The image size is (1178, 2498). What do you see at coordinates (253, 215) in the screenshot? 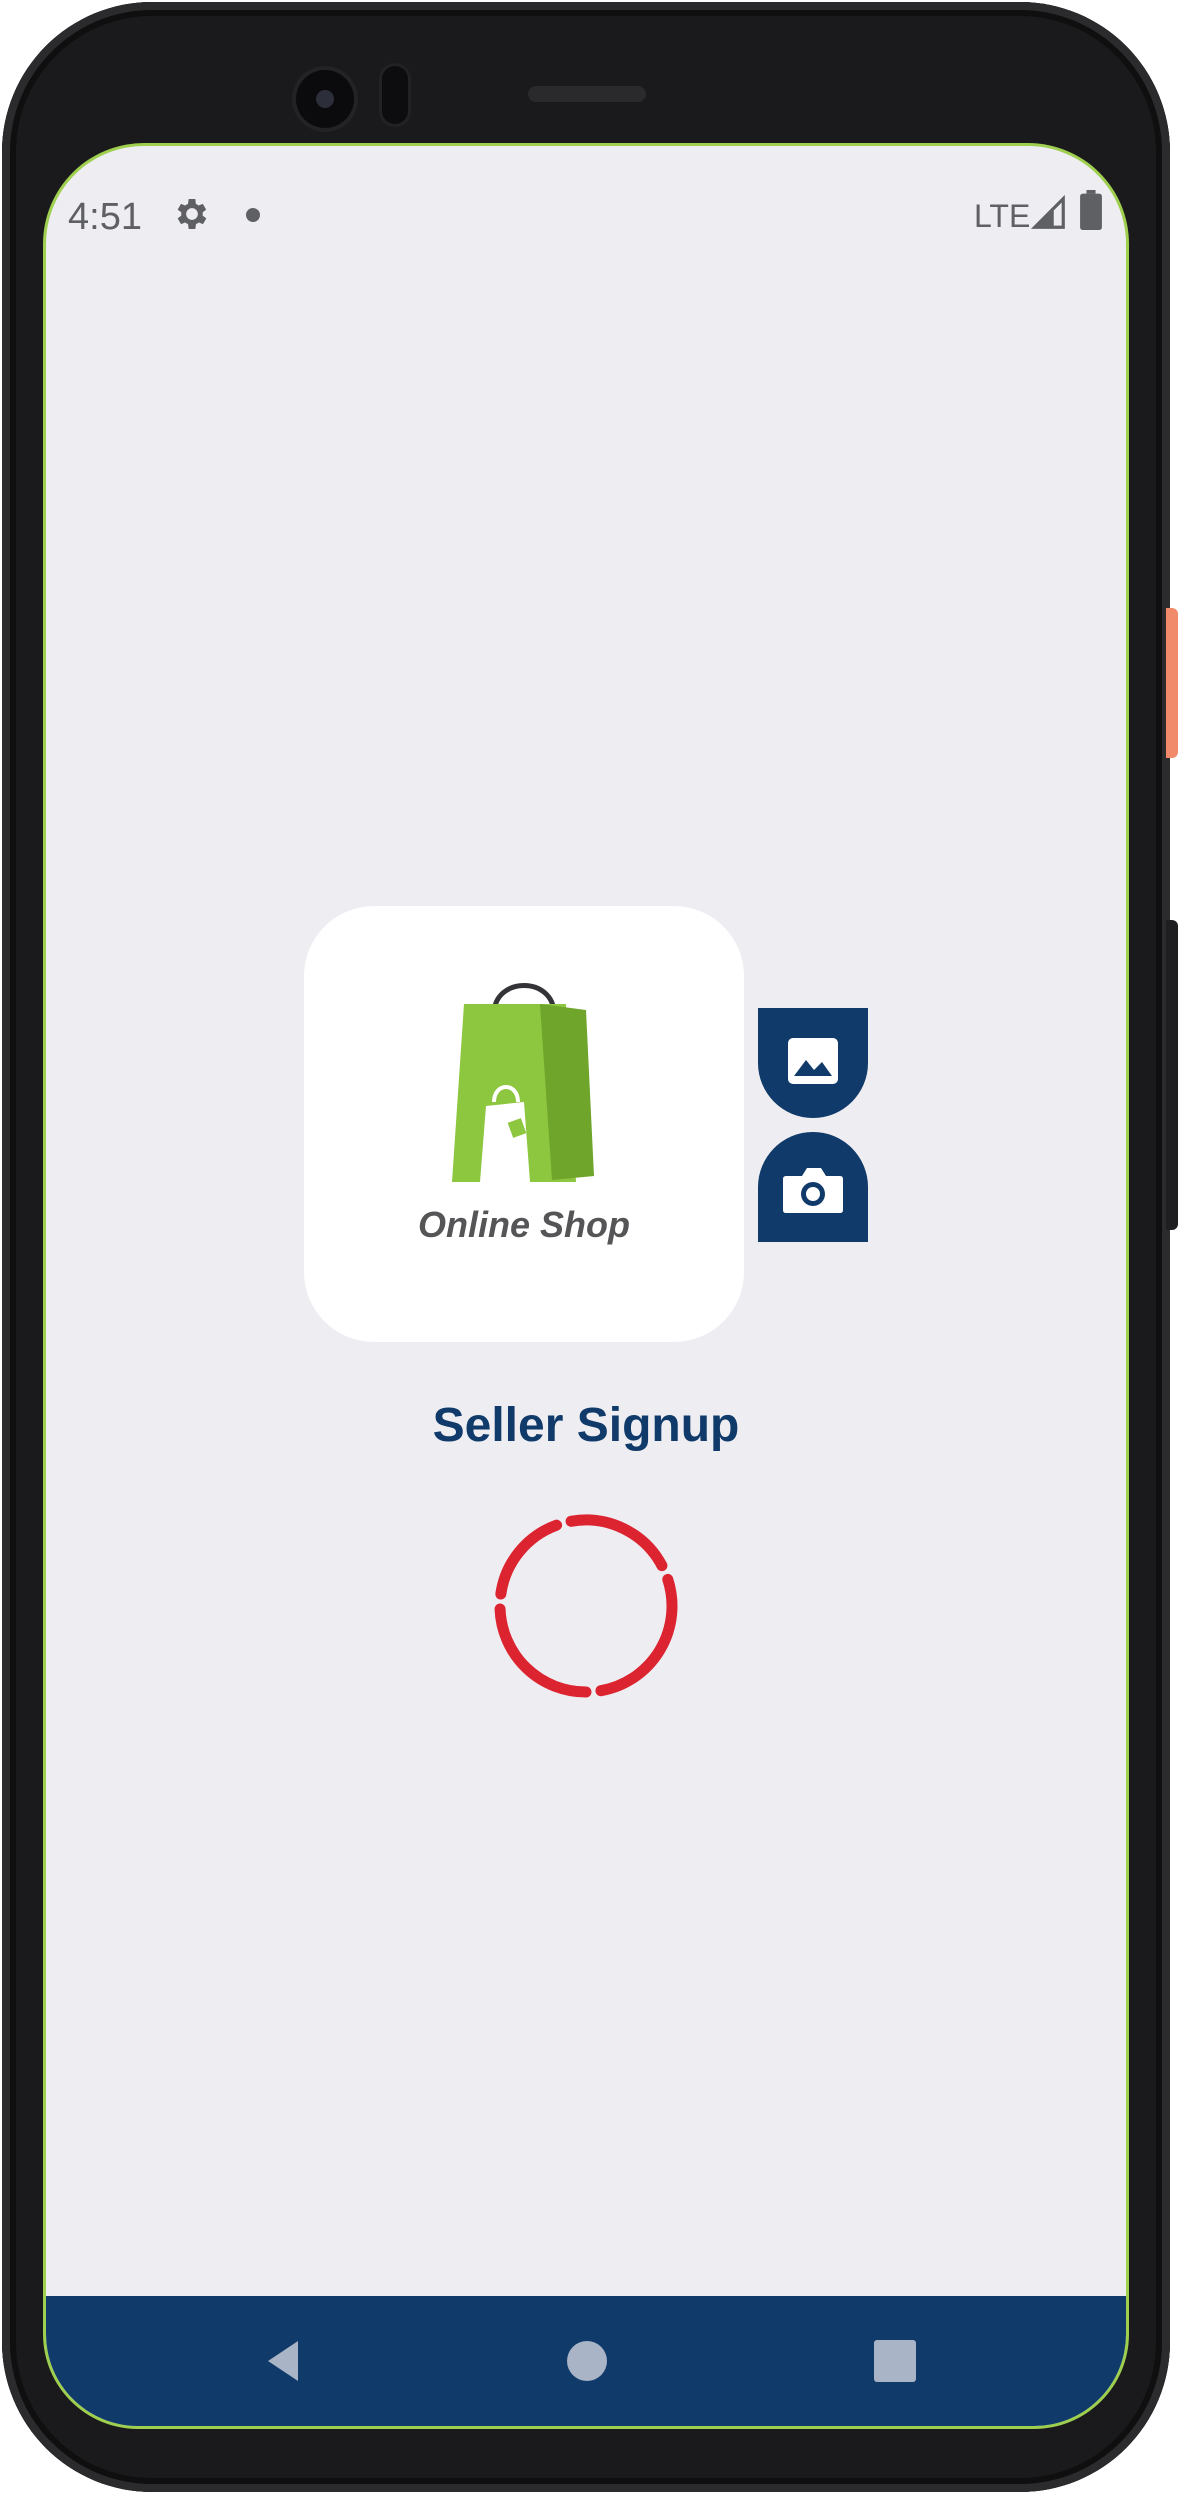
I see `notification-dot-icon` at bounding box center [253, 215].